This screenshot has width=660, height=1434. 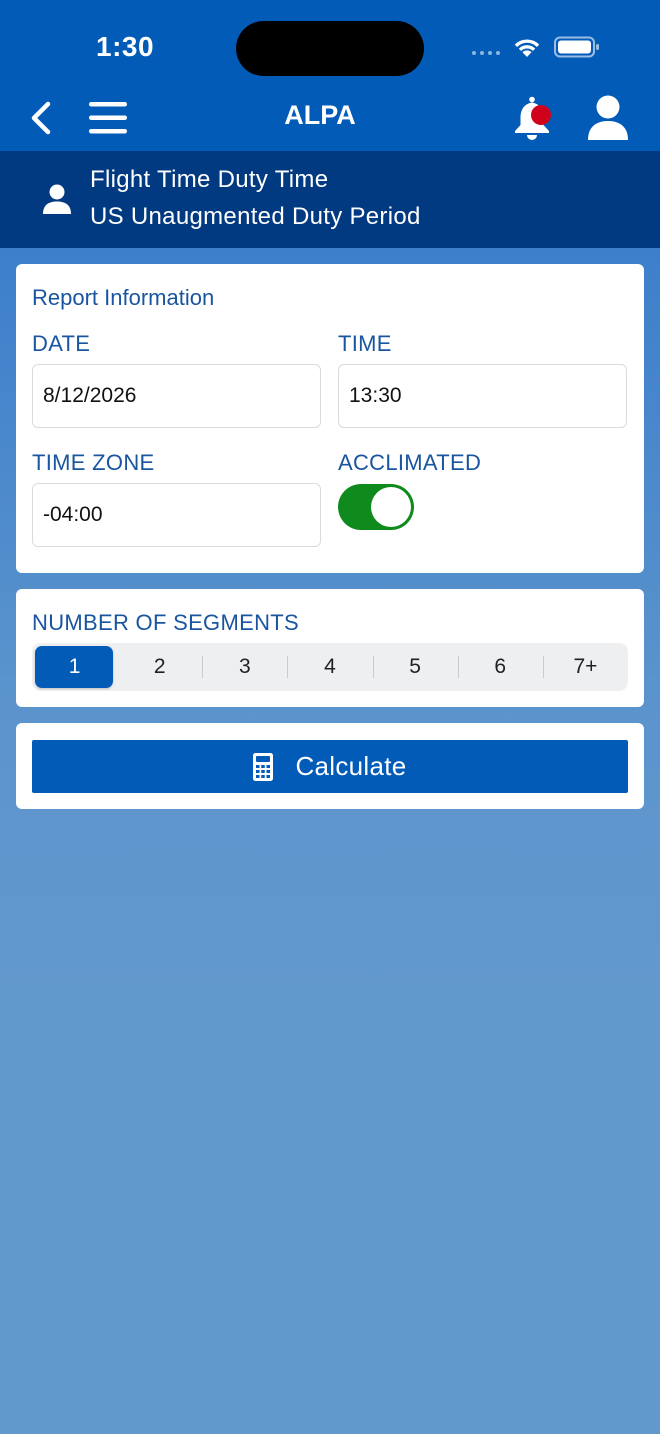 I want to click on segment-option-label: 3, so click(x=245, y=666).